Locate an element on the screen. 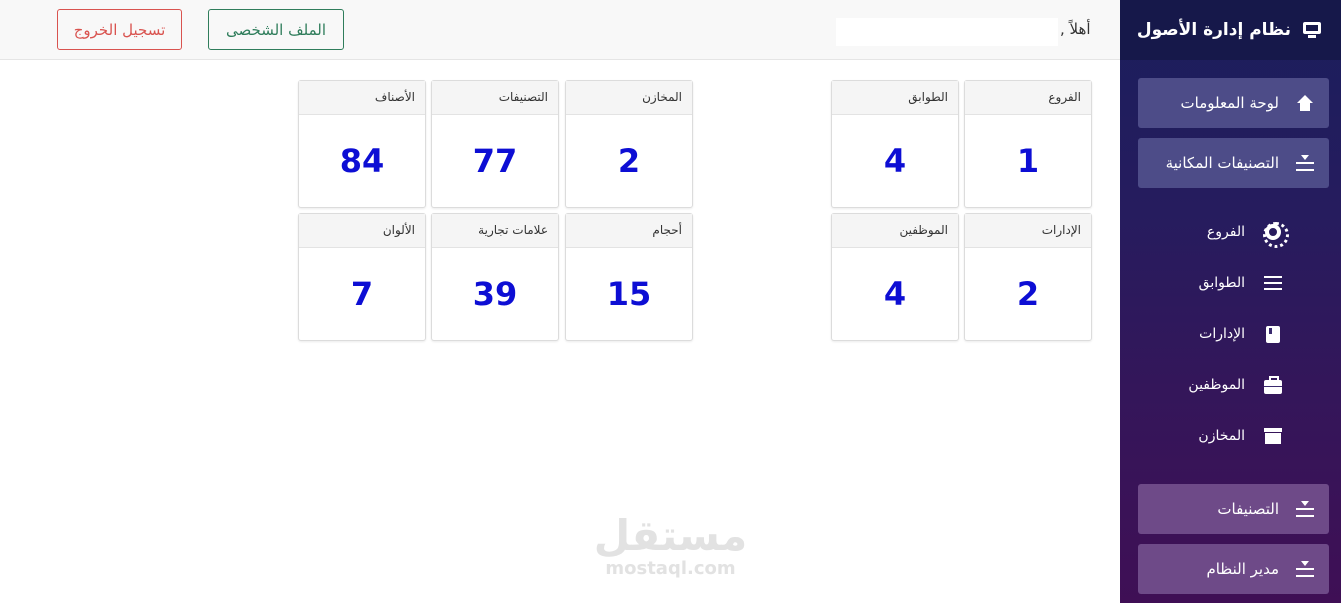  card-title: الأصناف is located at coordinates (362, 98).